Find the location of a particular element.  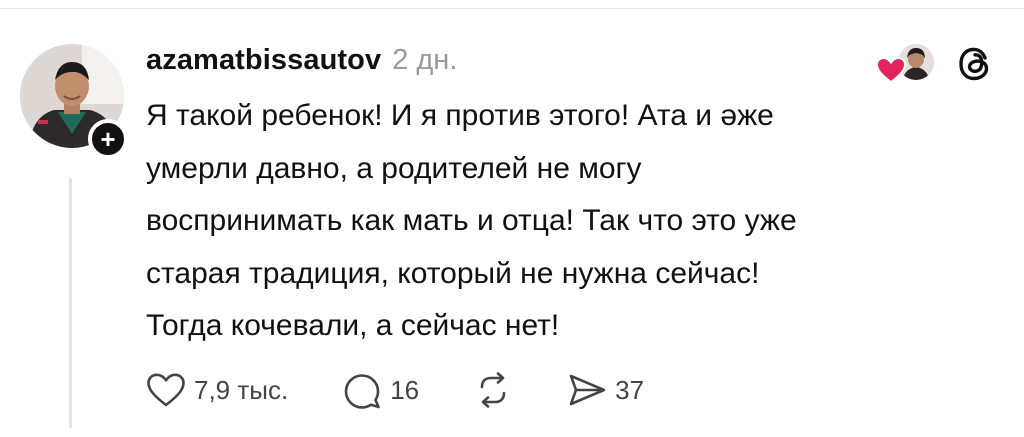

heart-outline-icon is located at coordinates (166, 390).